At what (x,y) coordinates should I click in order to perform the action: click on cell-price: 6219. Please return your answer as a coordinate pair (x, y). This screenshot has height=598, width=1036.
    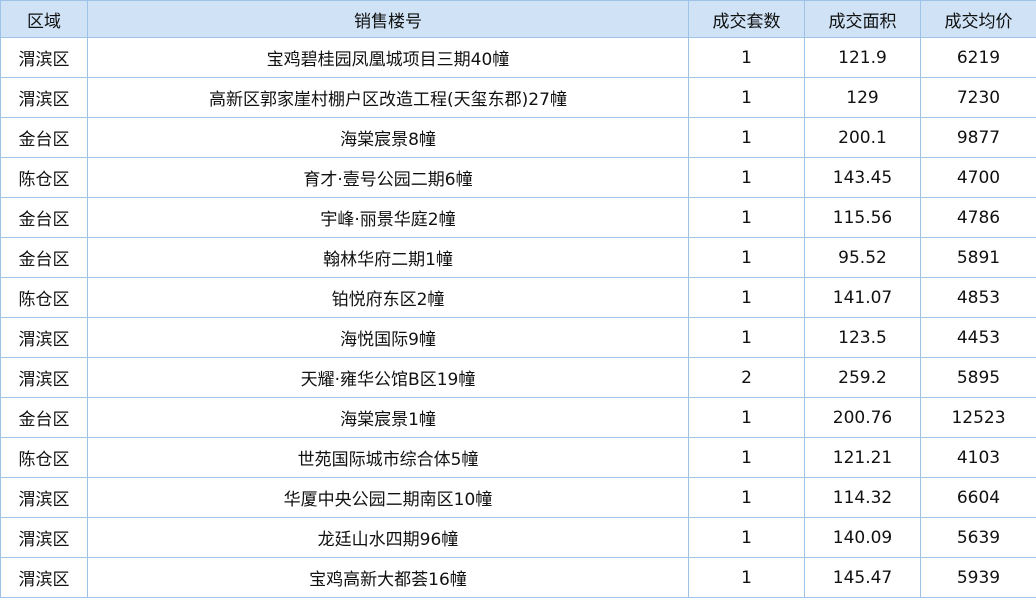
    Looking at the image, I should click on (978, 58).